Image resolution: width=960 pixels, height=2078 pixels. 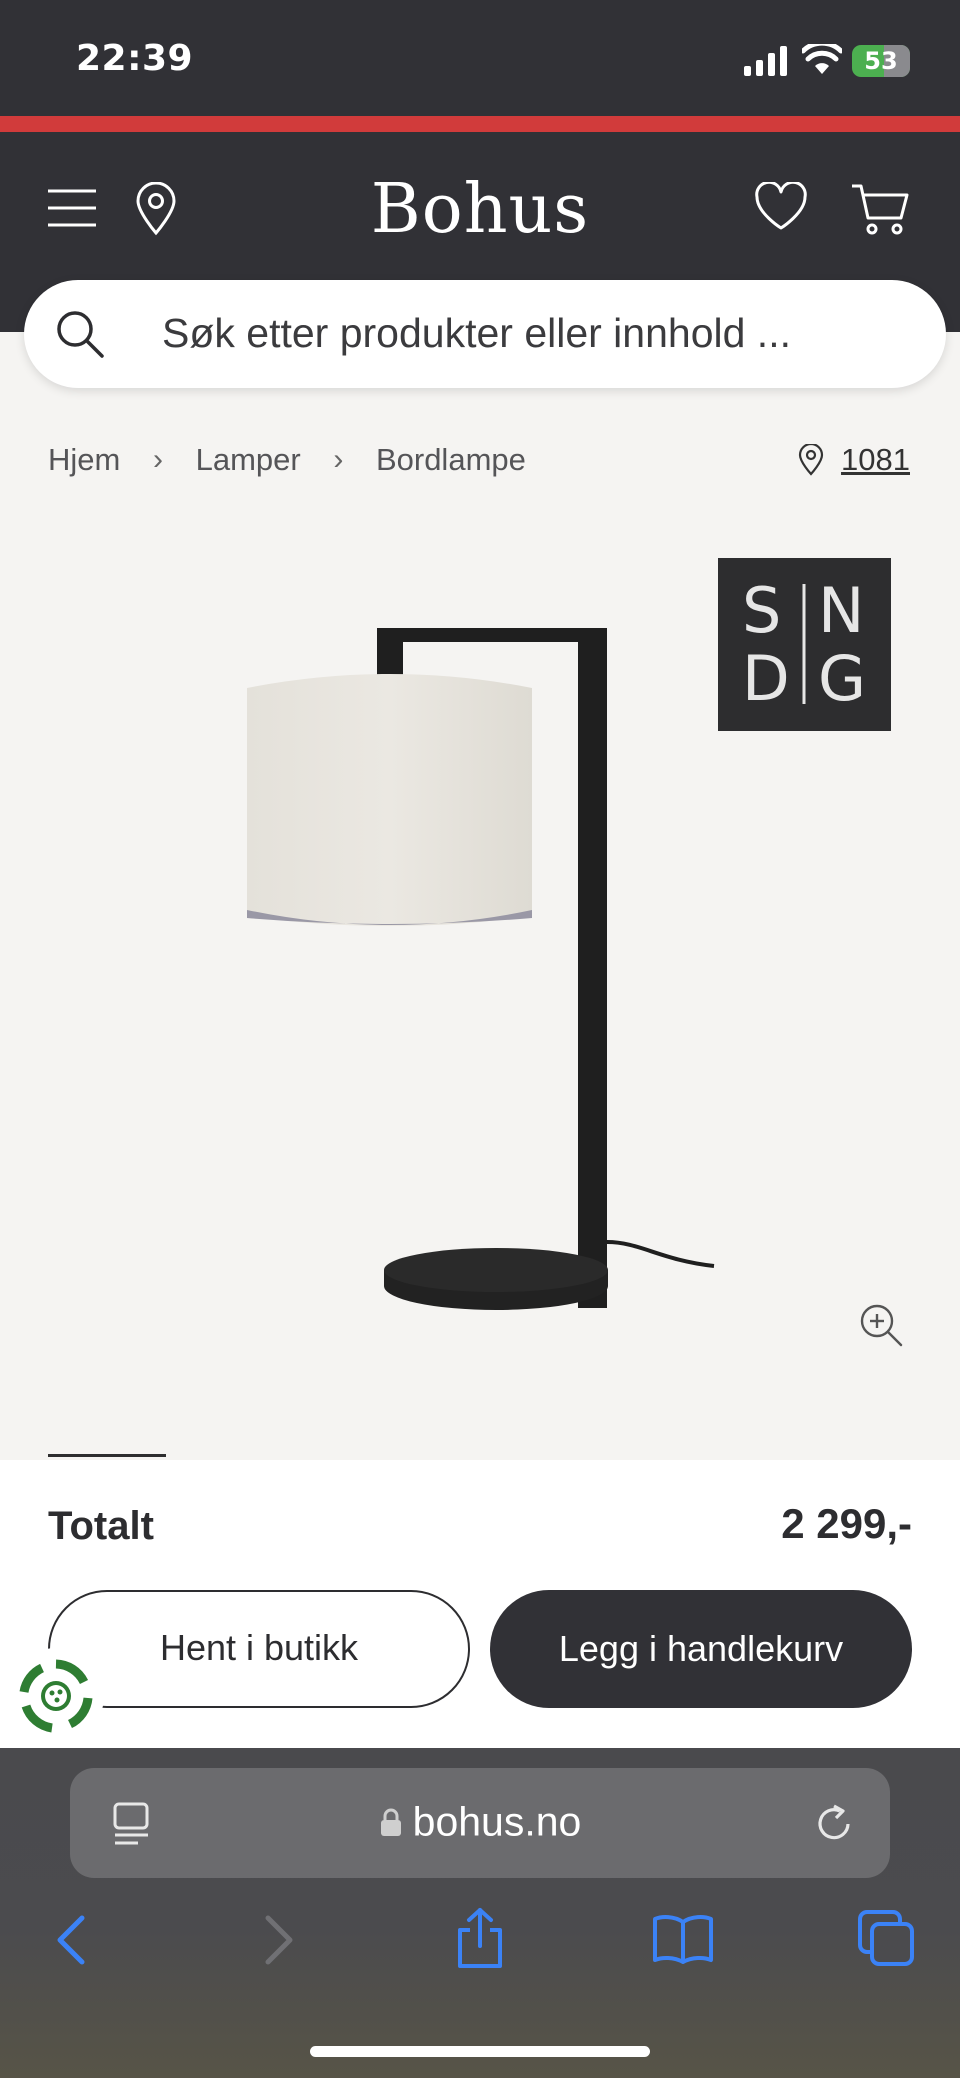 What do you see at coordinates (781, 207) in the screenshot?
I see `heart-icon` at bounding box center [781, 207].